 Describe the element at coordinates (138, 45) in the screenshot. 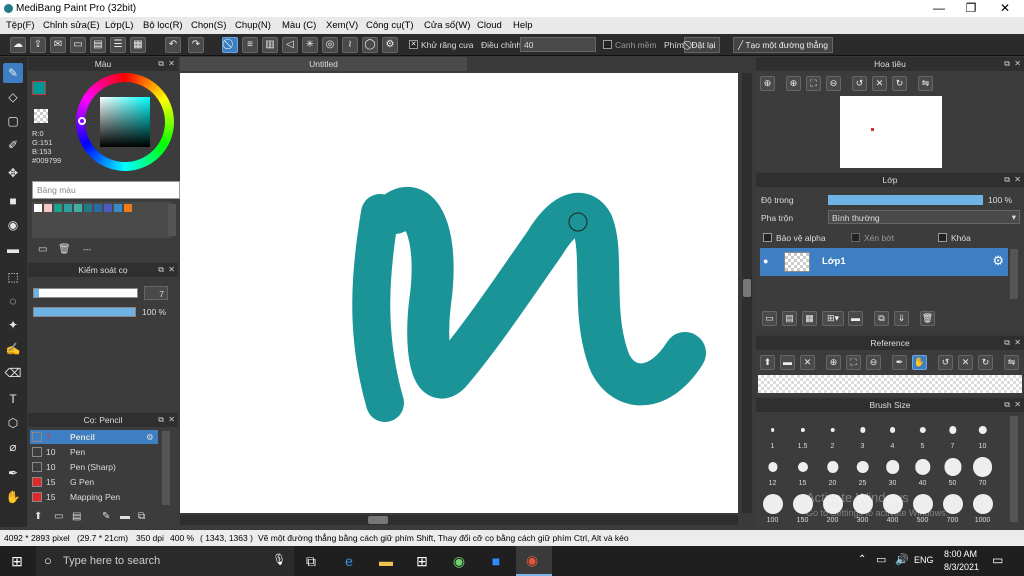

I see `grid-icon: ▦` at that location.